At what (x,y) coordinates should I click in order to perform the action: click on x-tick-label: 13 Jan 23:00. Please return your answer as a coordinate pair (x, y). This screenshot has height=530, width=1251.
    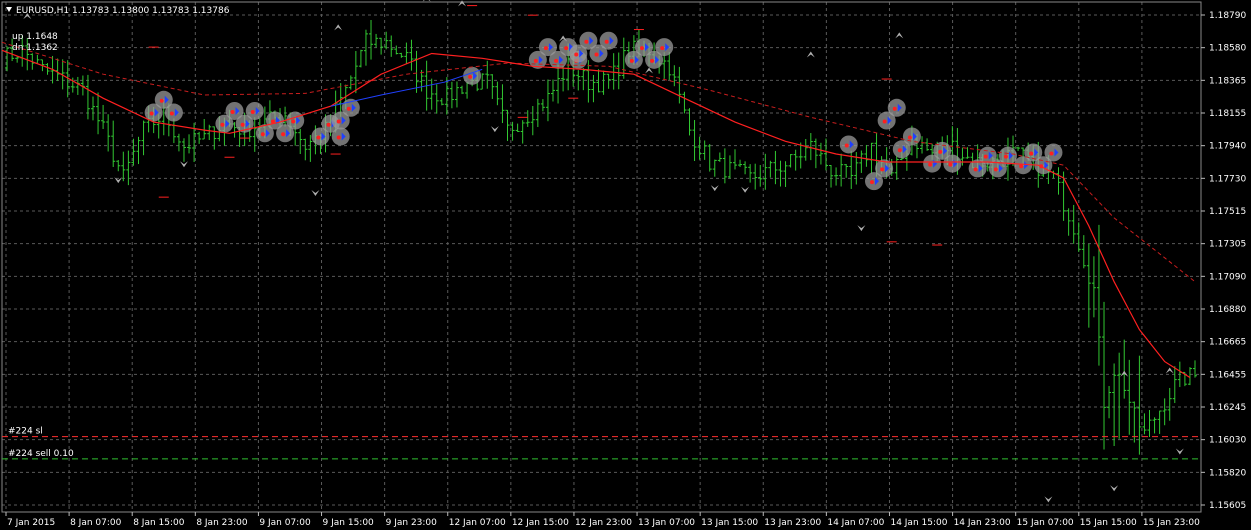
    Looking at the image, I should click on (792, 523).